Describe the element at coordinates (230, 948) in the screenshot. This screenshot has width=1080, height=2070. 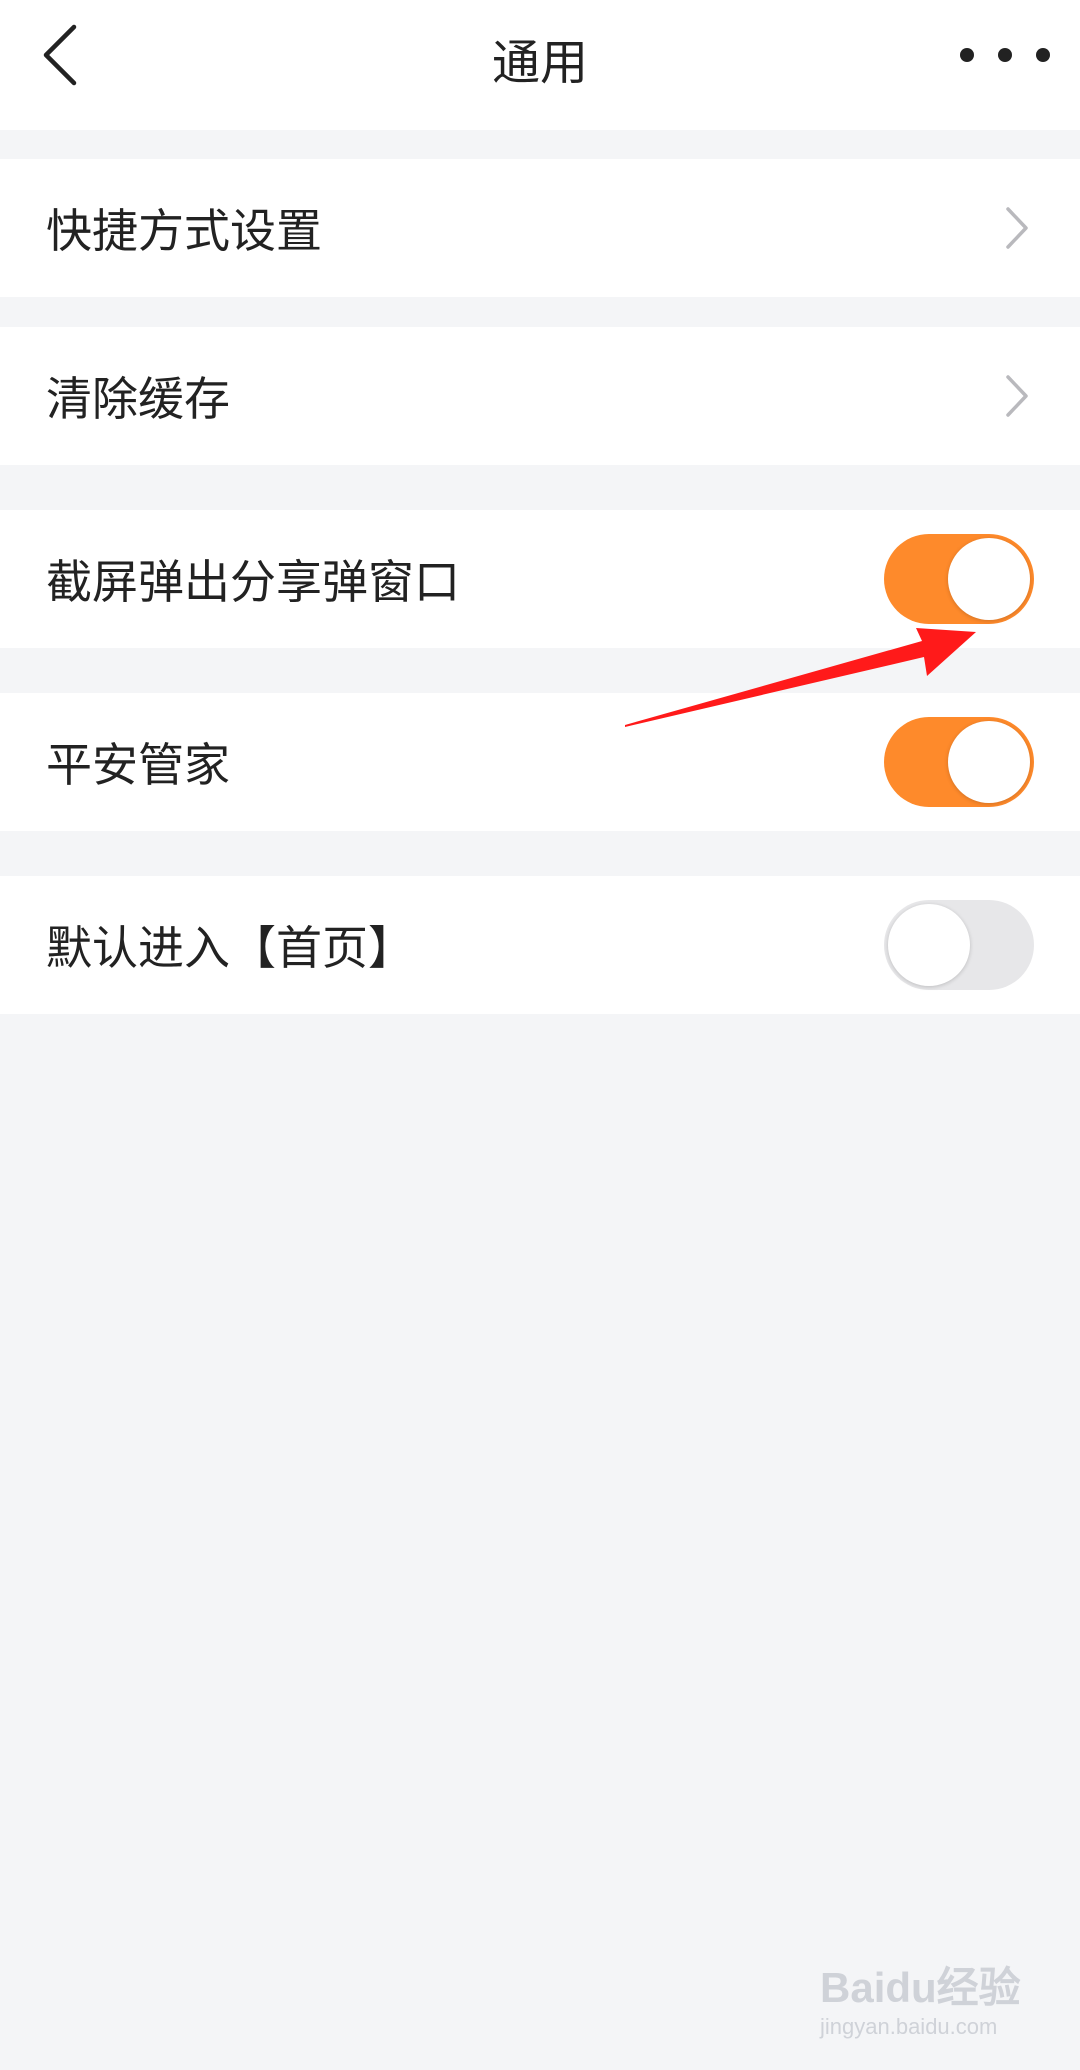
I see `settings-row-label: 默认进入【首页】` at that location.